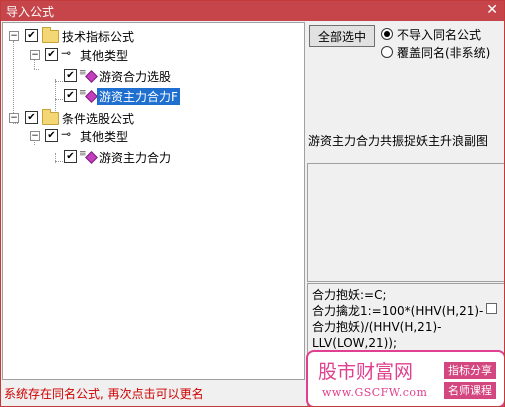 This screenshot has height=407, width=505. What do you see at coordinates (153, 55) in the screenshot?
I see `tree-node-other-types: − ✔ ⊸ 其他类型` at bounding box center [153, 55].